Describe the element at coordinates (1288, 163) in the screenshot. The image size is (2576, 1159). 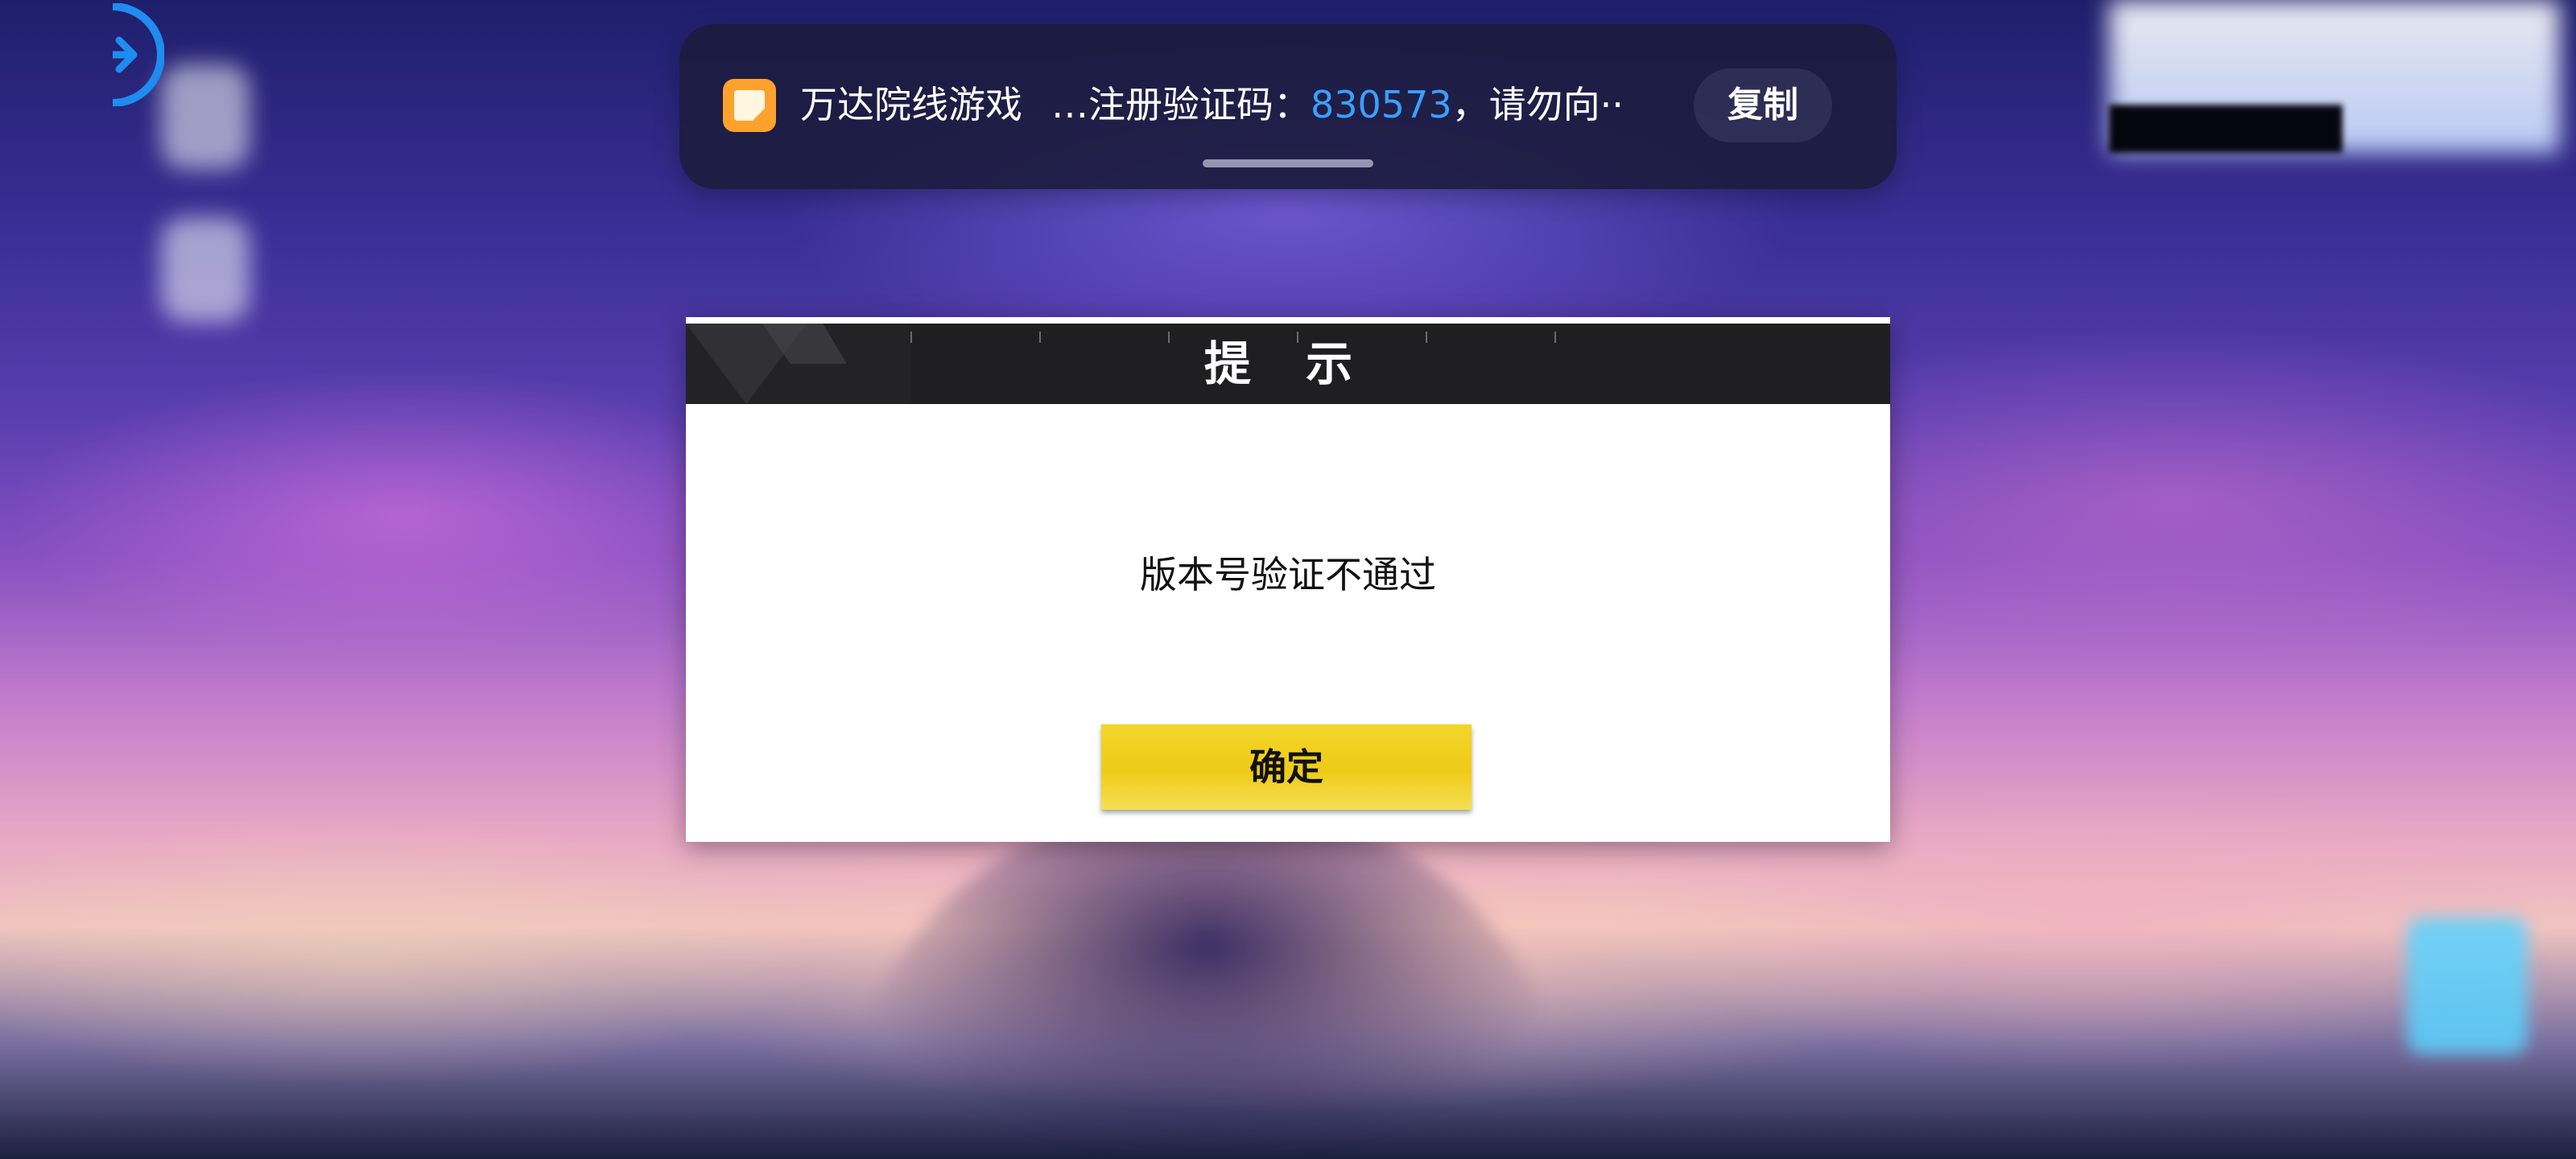
I see `notification-drag-handle` at that location.